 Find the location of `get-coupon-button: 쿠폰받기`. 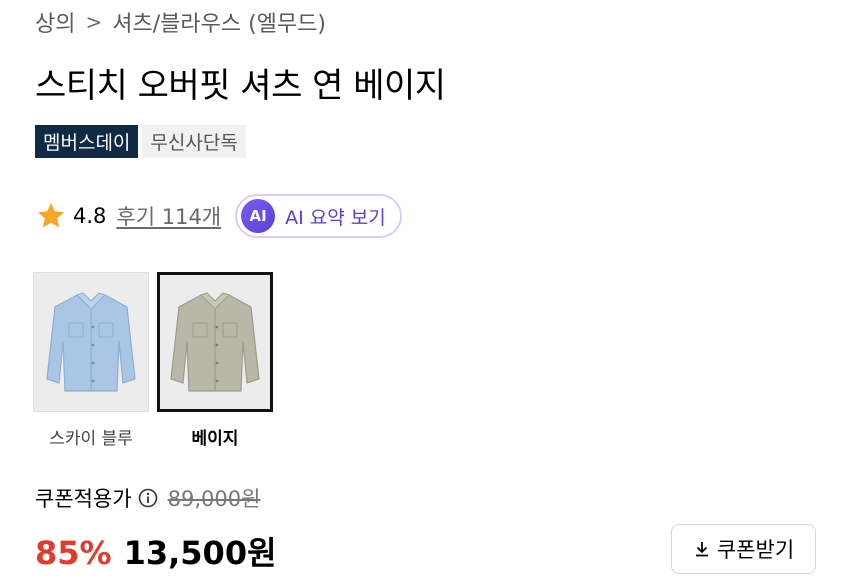

get-coupon-button: 쿠폰받기 is located at coordinates (743, 549).